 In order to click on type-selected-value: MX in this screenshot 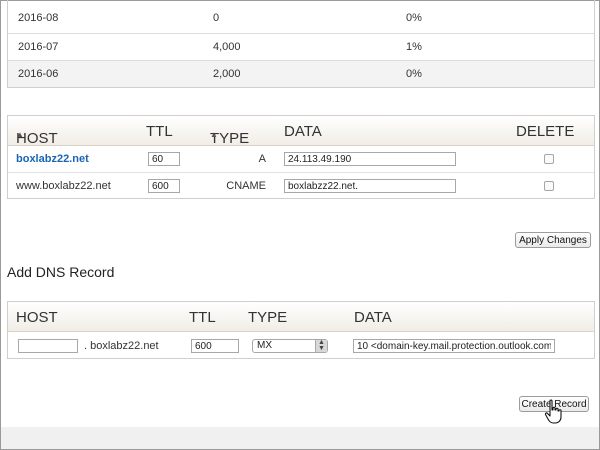, I will do `click(264, 345)`.